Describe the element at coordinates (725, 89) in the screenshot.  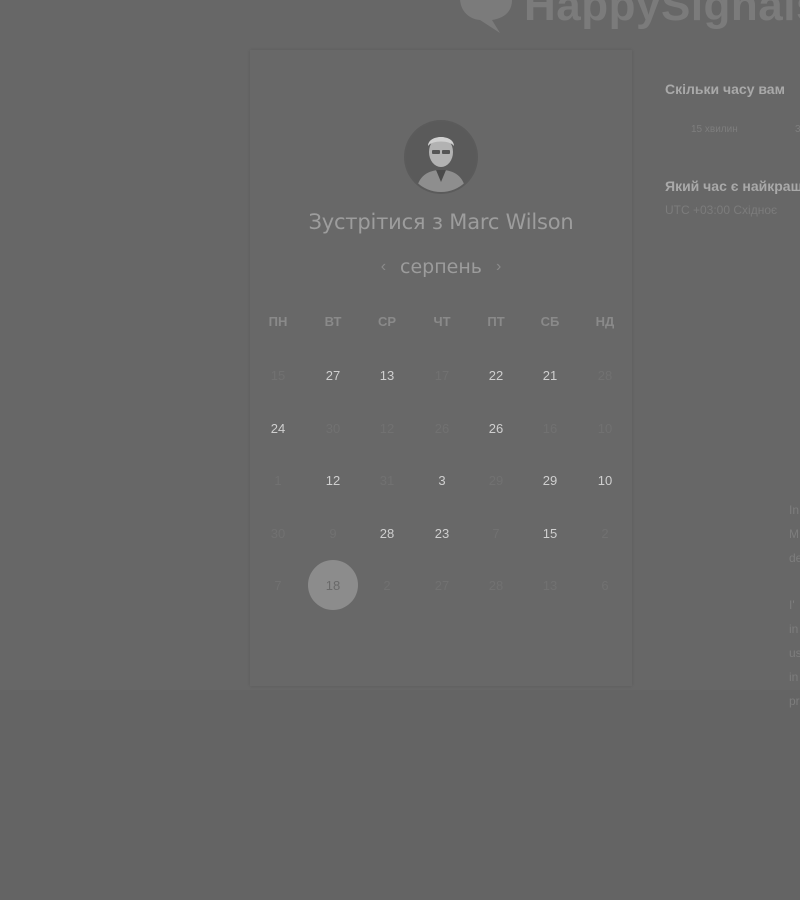
I see `duration-question: Скільки часу вам` at that location.